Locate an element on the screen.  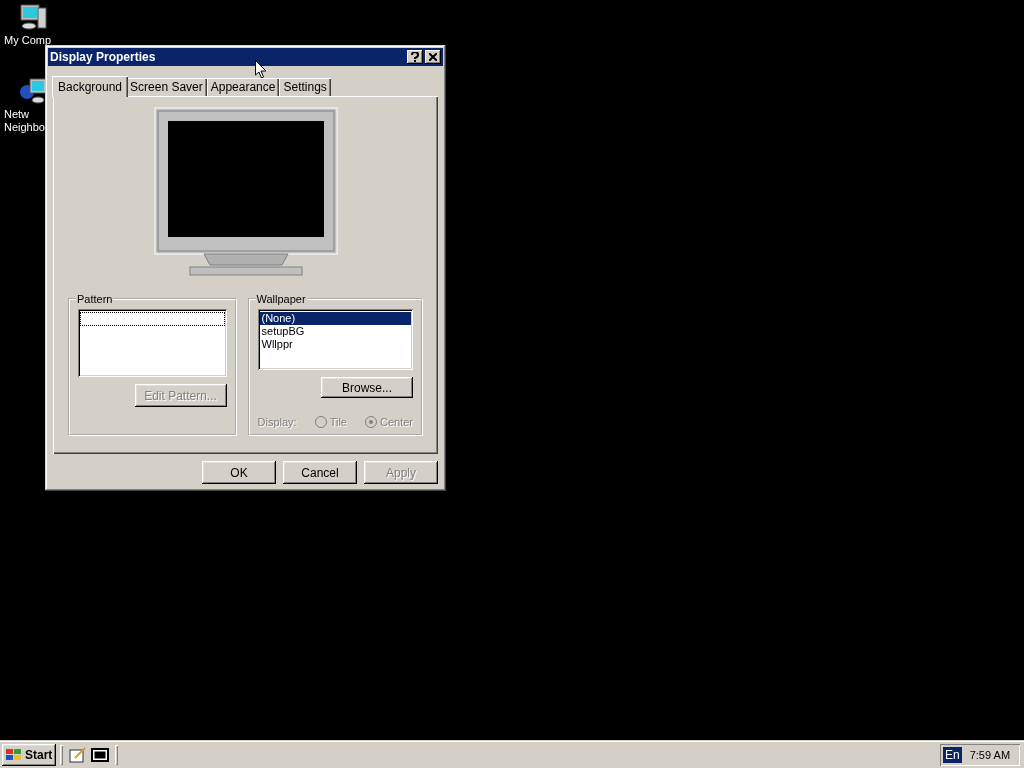
archive-app-icon is located at coordinates (100, 755).